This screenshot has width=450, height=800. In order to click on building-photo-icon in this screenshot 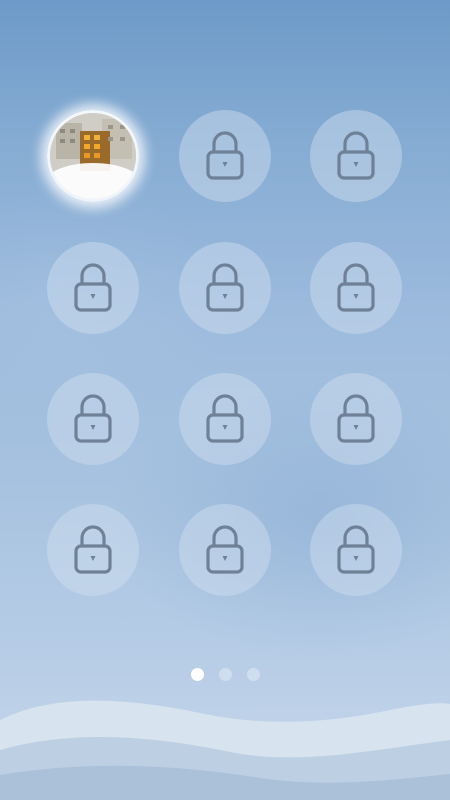, I will do `click(93, 156)`.